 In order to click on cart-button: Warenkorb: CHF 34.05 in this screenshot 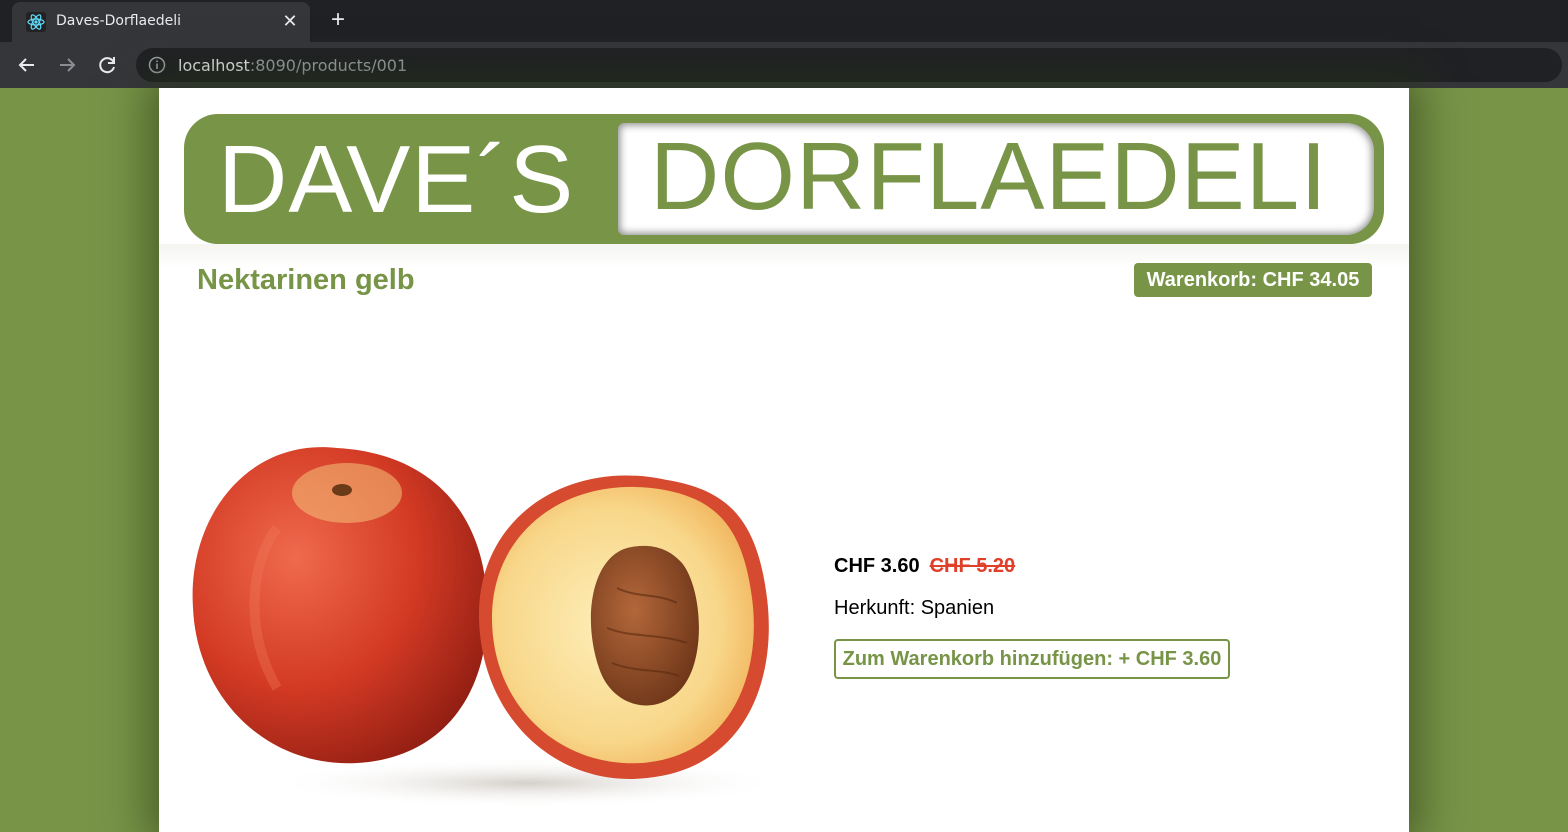, I will do `click(1253, 280)`.